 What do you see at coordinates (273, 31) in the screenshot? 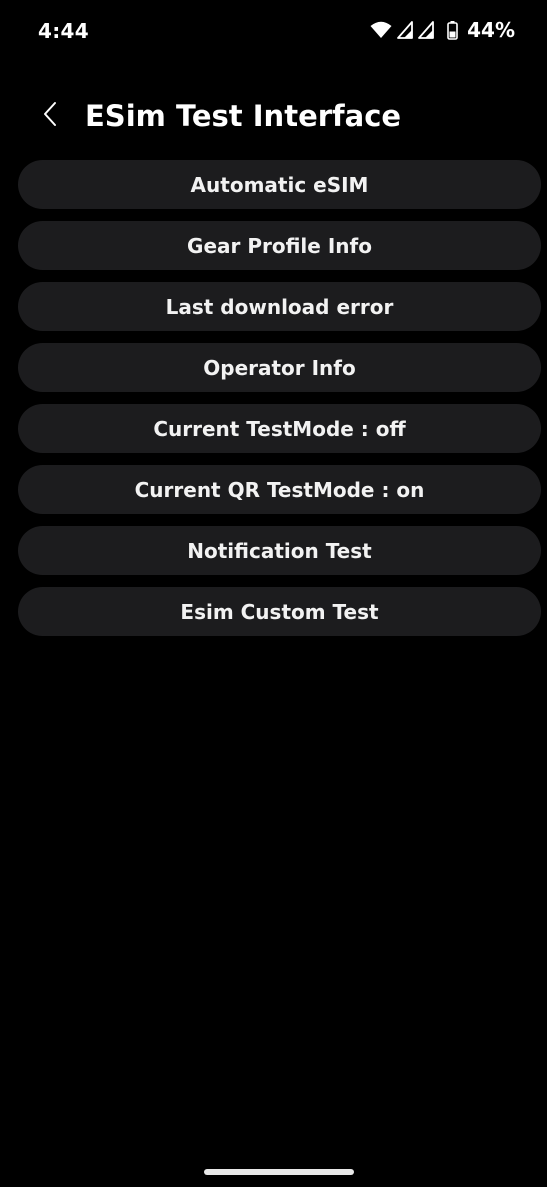
I see `status-bar: 4:44 44%` at bounding box center [273, 31].